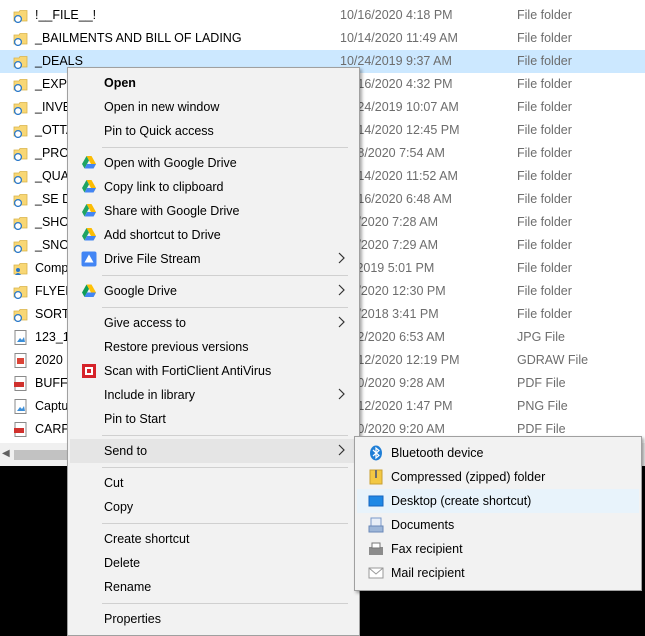 The height and width of the screenshot is (636, 645). Describe the element at coordinates (376, 549) in the screenshot. I see `fax-icon` at that location.